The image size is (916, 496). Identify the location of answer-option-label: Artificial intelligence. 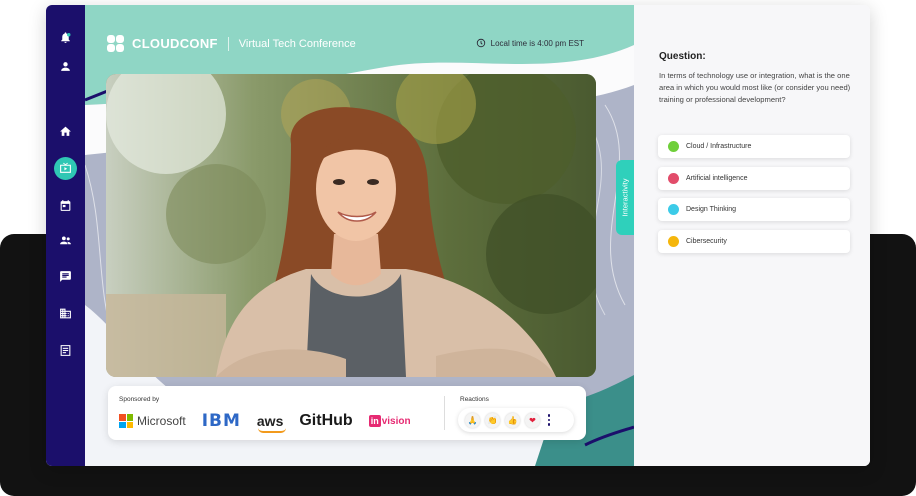
(717, 178).